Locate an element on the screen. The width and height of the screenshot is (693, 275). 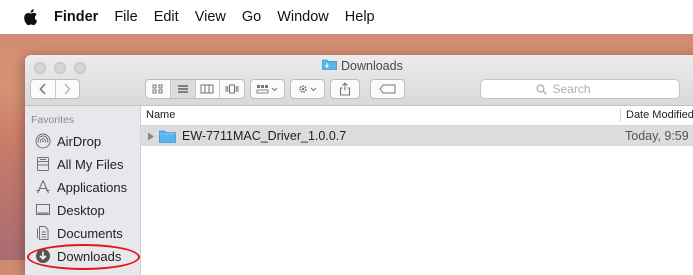
share-button is located at coordinates (345, 89).